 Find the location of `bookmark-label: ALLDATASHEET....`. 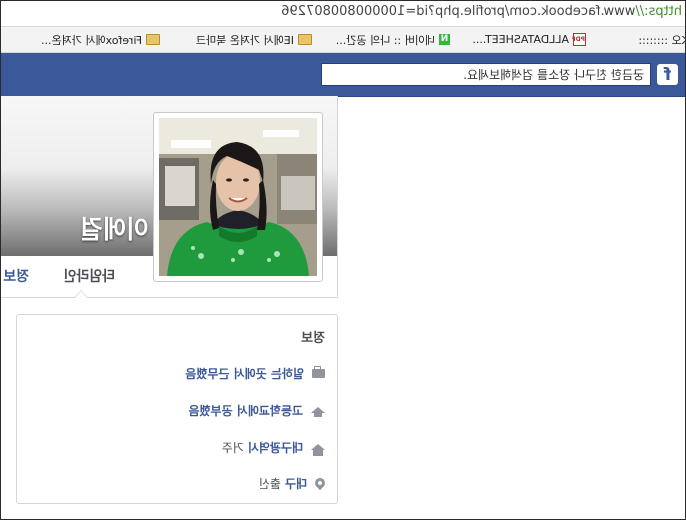

bookmark-label: ALLDATASHEET.... is located at coordinates (520, 39).